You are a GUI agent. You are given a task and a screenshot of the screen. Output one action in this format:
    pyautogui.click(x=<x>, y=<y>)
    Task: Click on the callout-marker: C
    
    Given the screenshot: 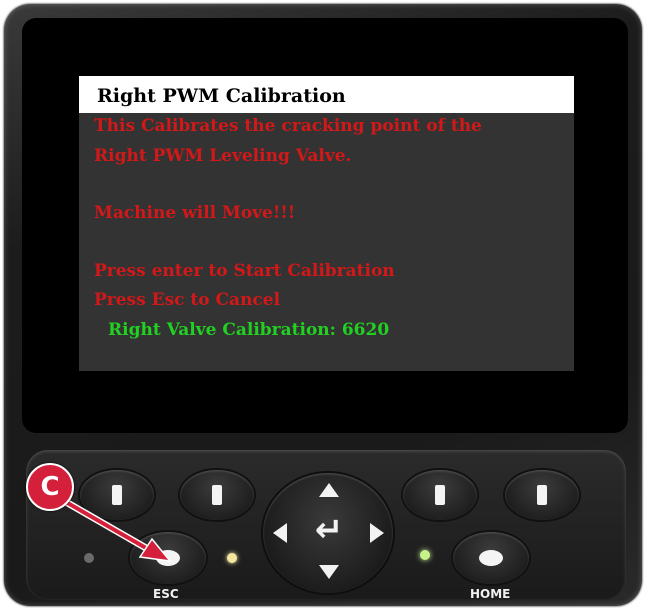 What is the action you would take?
    pyautogui.click(x=50, y=487)
    